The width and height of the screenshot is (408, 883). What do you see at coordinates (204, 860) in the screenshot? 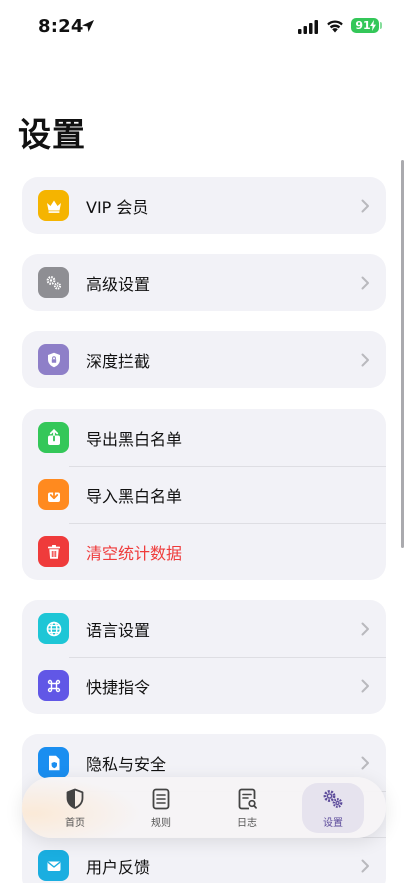
I see `row-user-feedback: 用户反馈` at bounding box center [204, 860].